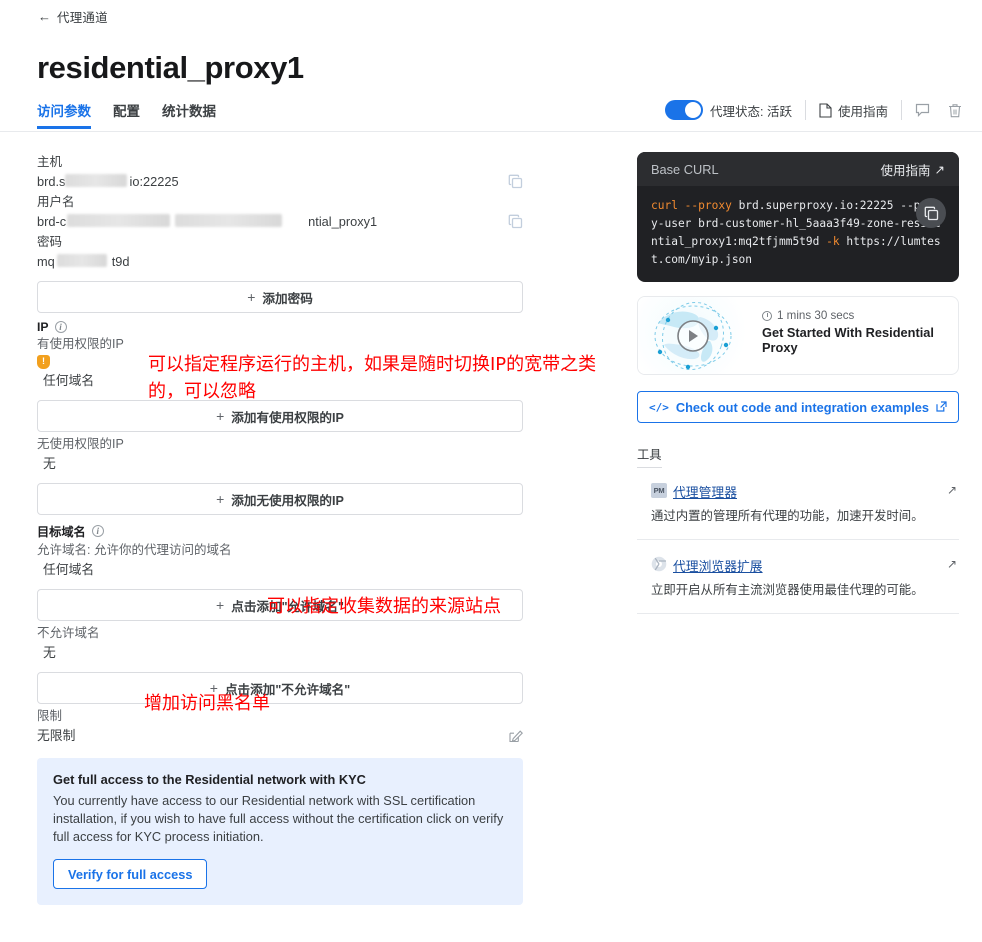 The width and height of the screenshot is (982, 942). I want to click on warning-icon, so click(43, 362).